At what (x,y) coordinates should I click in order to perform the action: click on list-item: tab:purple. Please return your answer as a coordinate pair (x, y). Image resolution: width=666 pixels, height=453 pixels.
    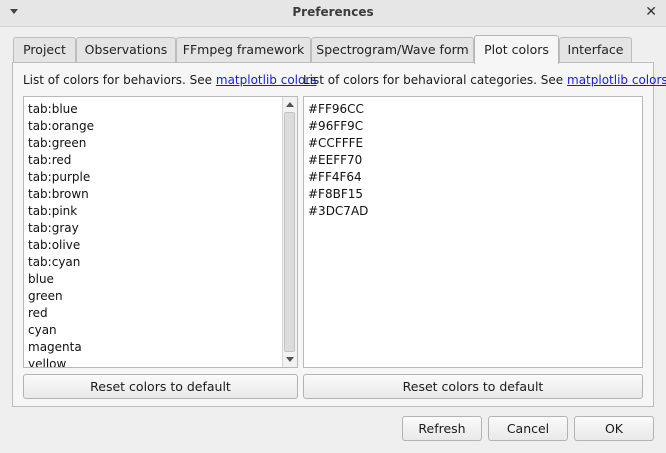
    Looking at the image, I should click on (61, 177).